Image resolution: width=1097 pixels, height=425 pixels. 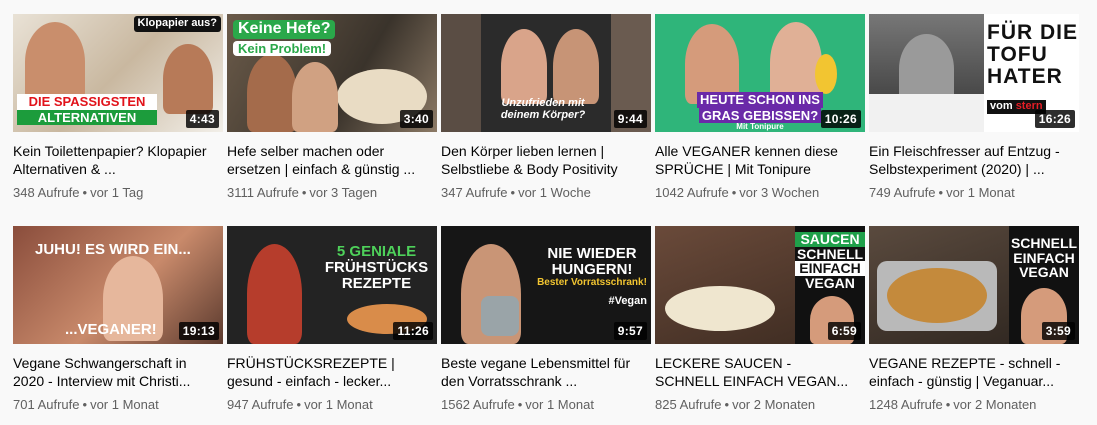 I want to click on thumbnail-headline-line: HUNGERN!, so click(x=592, y=269).